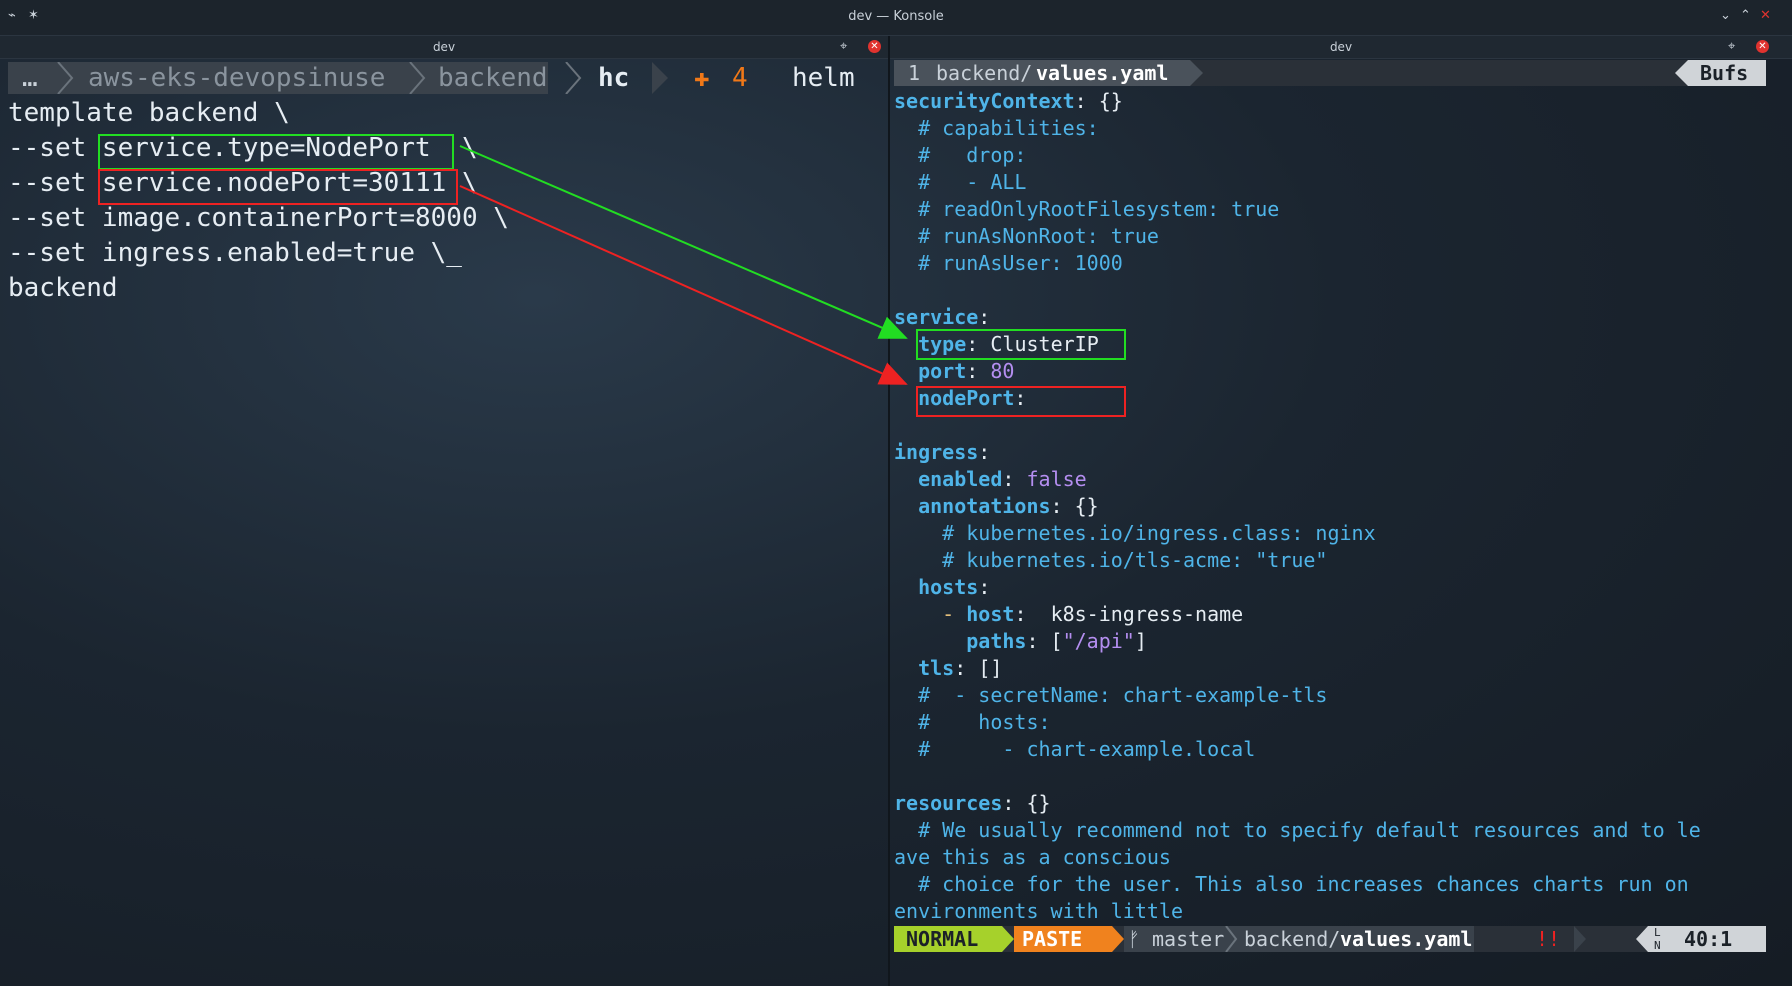  Describe the element at coordinates (1102, 73) in the screenshot. I see `buffer-file: values.yaml` at that location.